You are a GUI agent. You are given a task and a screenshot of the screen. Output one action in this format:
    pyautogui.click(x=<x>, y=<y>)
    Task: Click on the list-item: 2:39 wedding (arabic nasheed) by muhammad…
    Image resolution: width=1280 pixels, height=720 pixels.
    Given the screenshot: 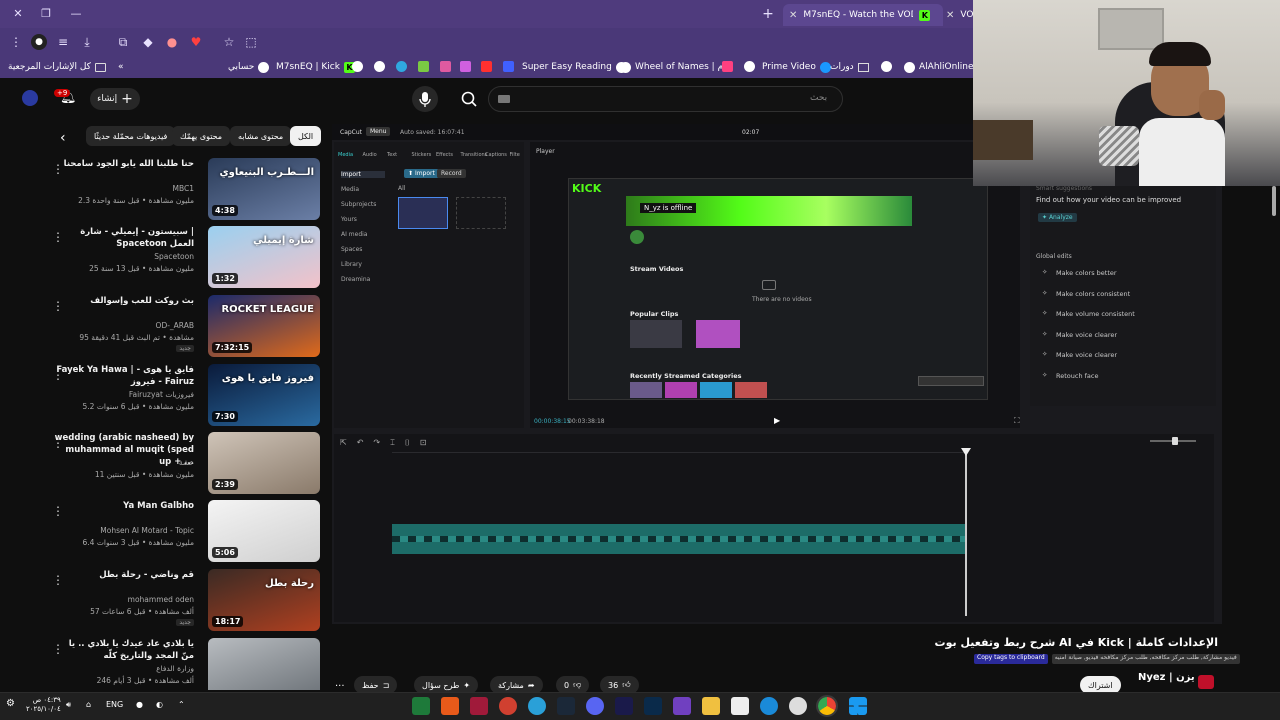 What is the action you would take?
    pyautogui.click(x=180, y=464)
    